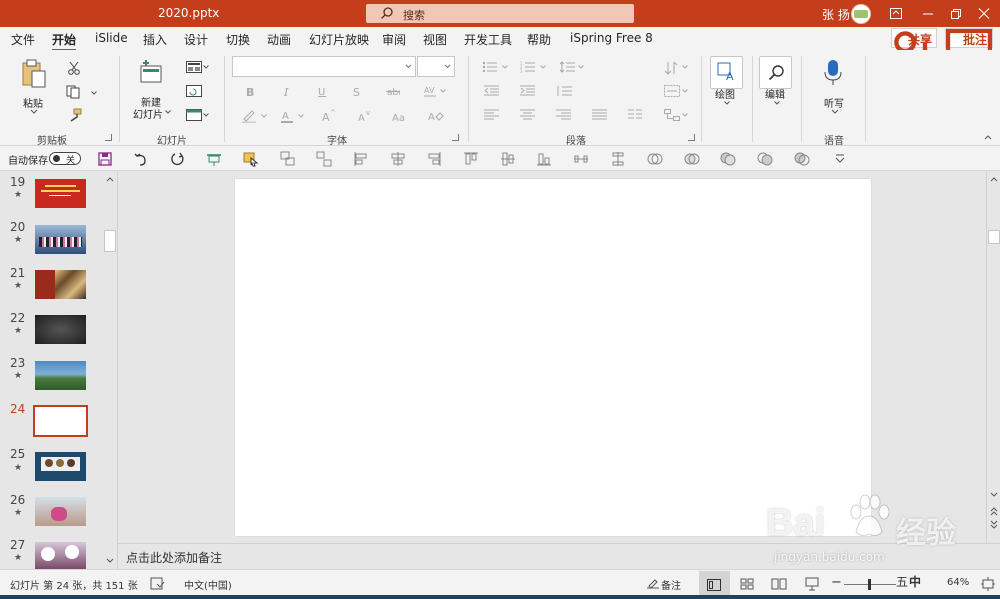  I want to click on tab-developer: 开发工具, so click(488, 39).